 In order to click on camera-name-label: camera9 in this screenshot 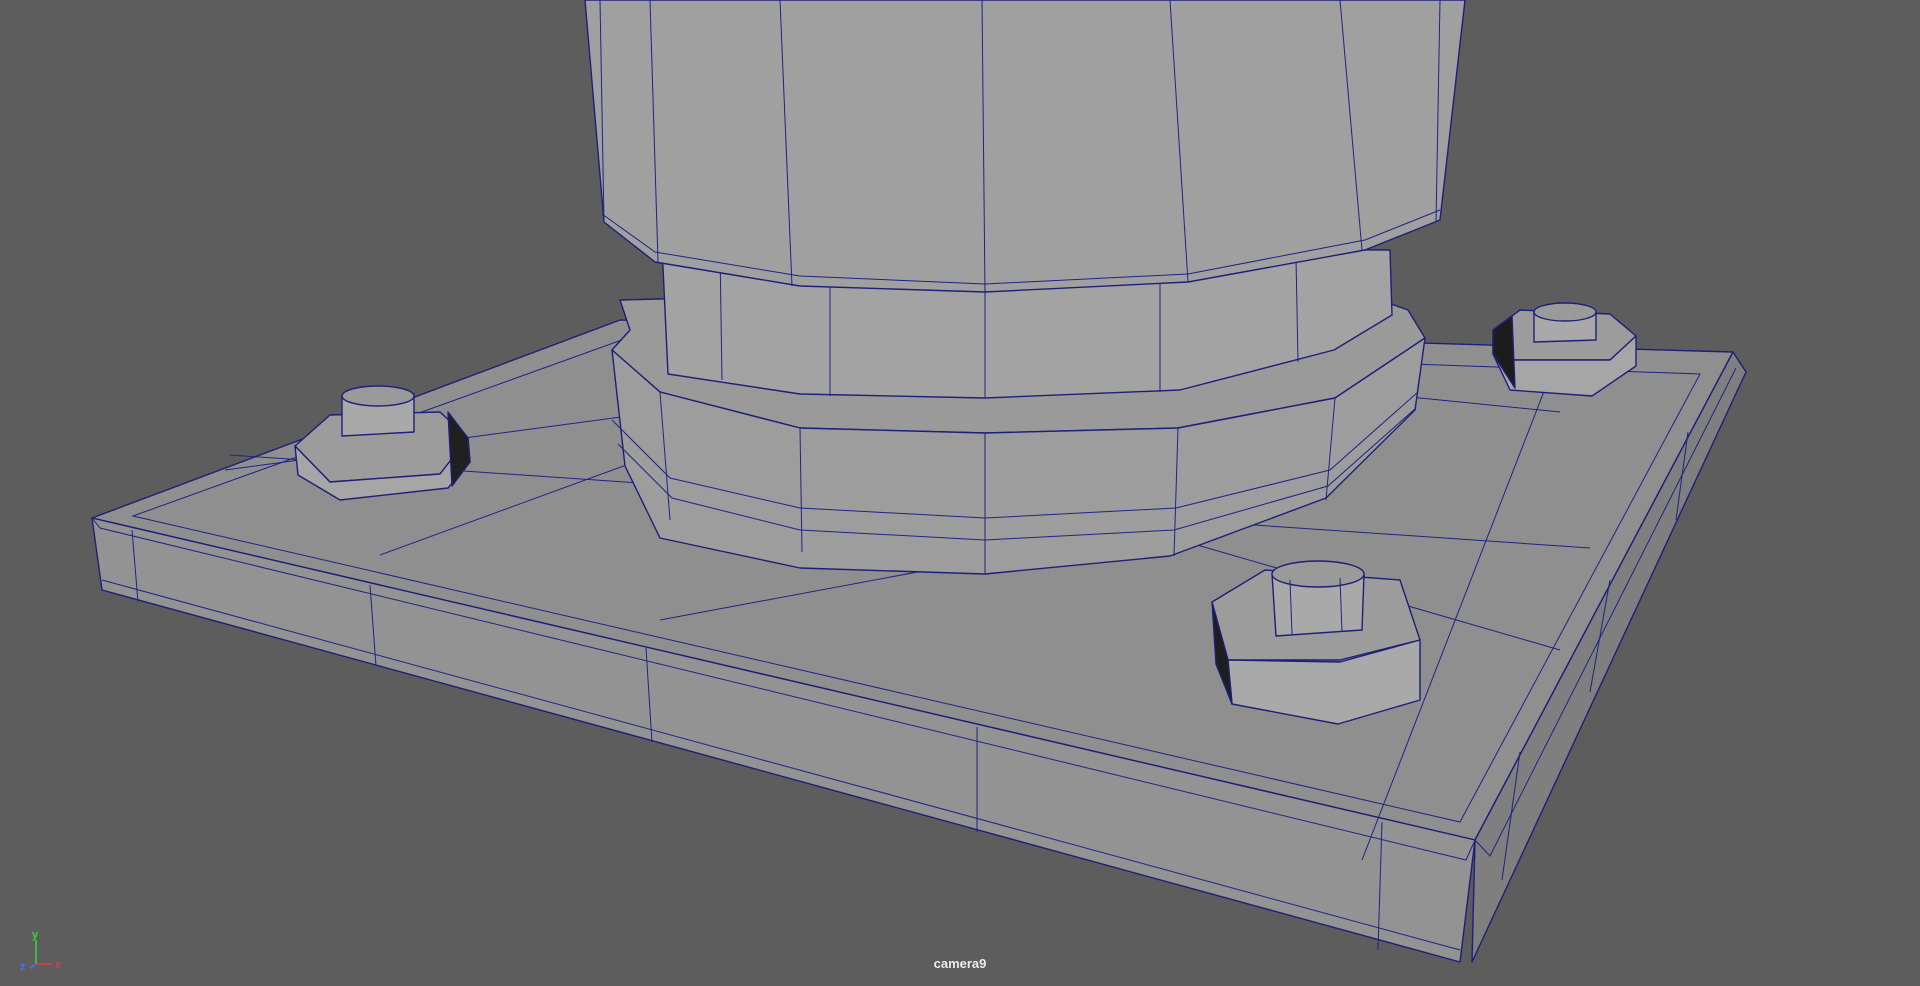, I will do `click(960, 963)`.